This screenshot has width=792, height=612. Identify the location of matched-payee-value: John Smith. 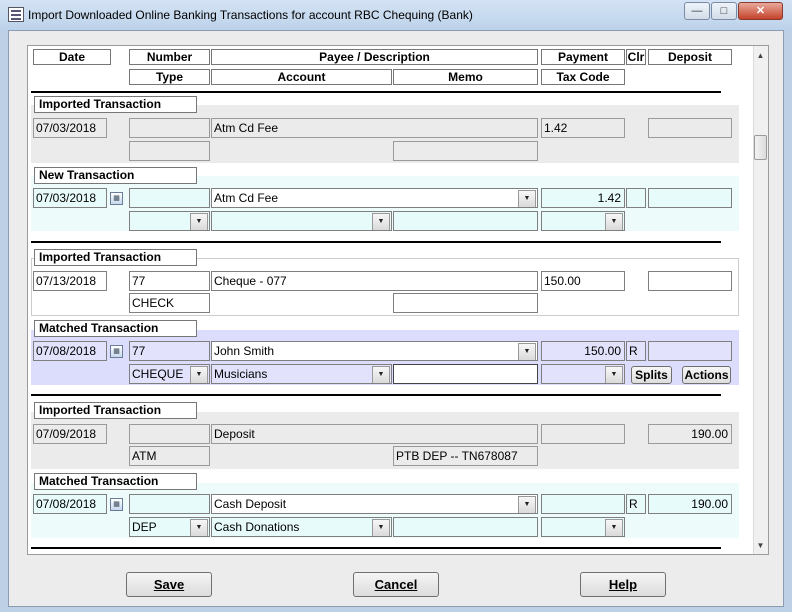
(244, 351).